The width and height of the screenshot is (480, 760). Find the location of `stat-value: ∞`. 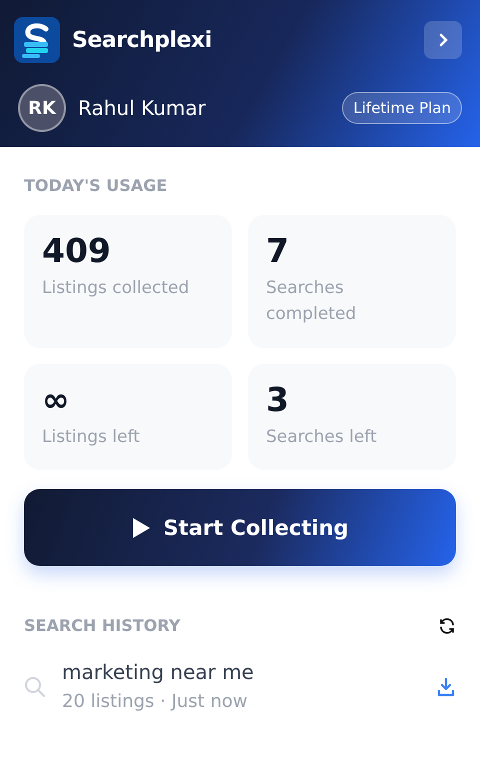

stat-value: ∞ is located at coordinates (56, 400).